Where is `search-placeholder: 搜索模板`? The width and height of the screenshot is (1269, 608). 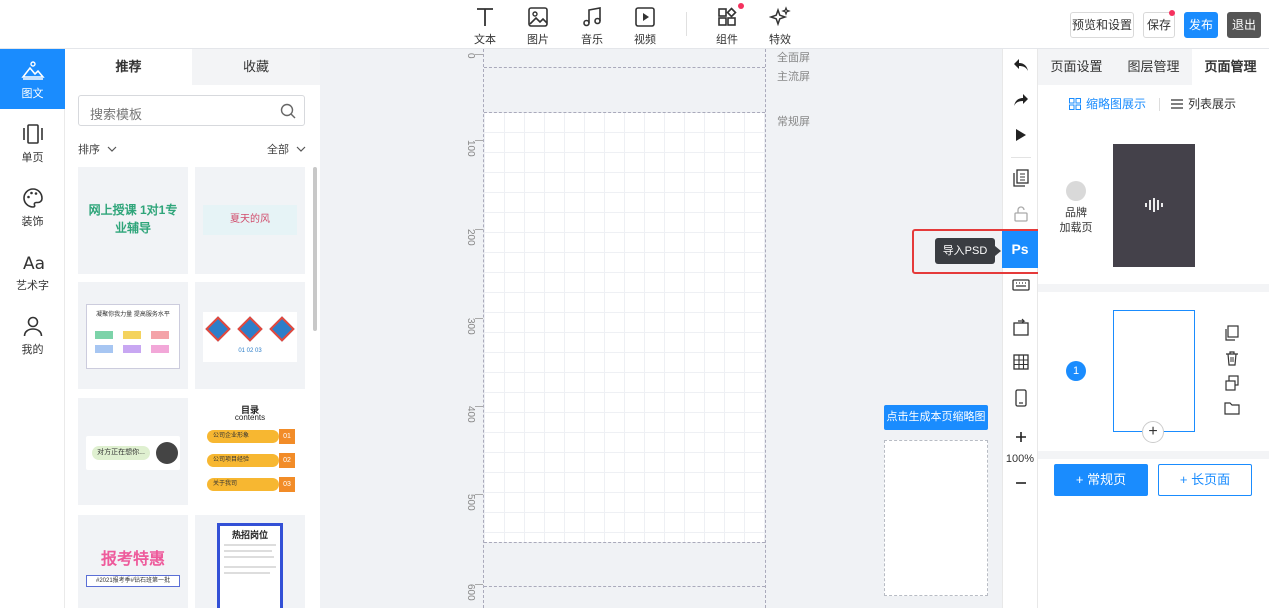
search-placeholder: 搜索模板 is located at coordinates (116, 114).